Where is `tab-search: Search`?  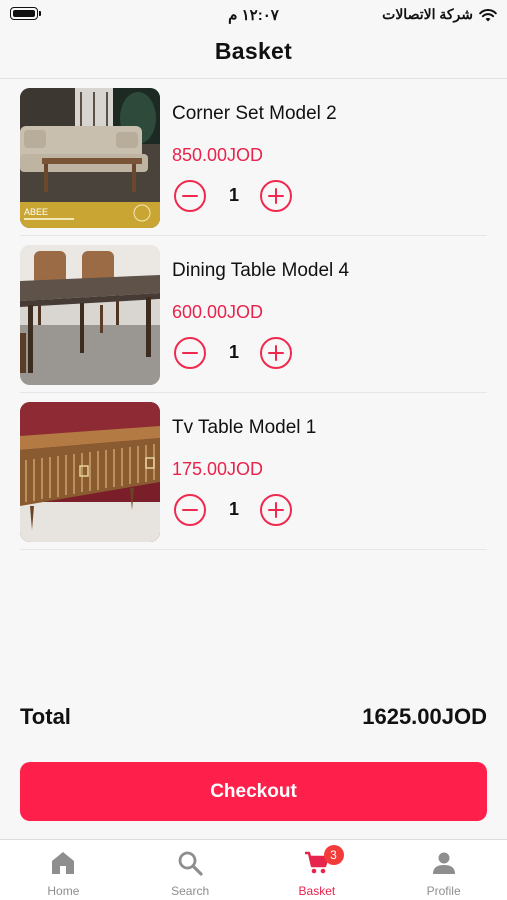 tab-search: Search is located at coordinates (190, 870).